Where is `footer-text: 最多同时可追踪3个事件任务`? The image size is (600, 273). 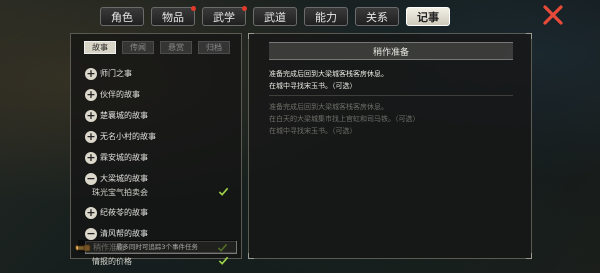 footer-text: 最多同时可追踪3个事件任务 is located at coordinates (157, 247).